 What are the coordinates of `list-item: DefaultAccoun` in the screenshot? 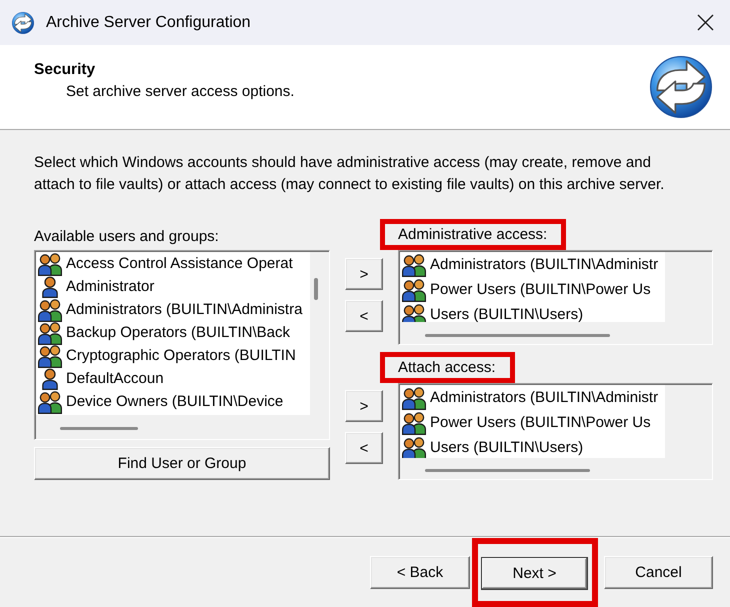 It's located at (173, 378).